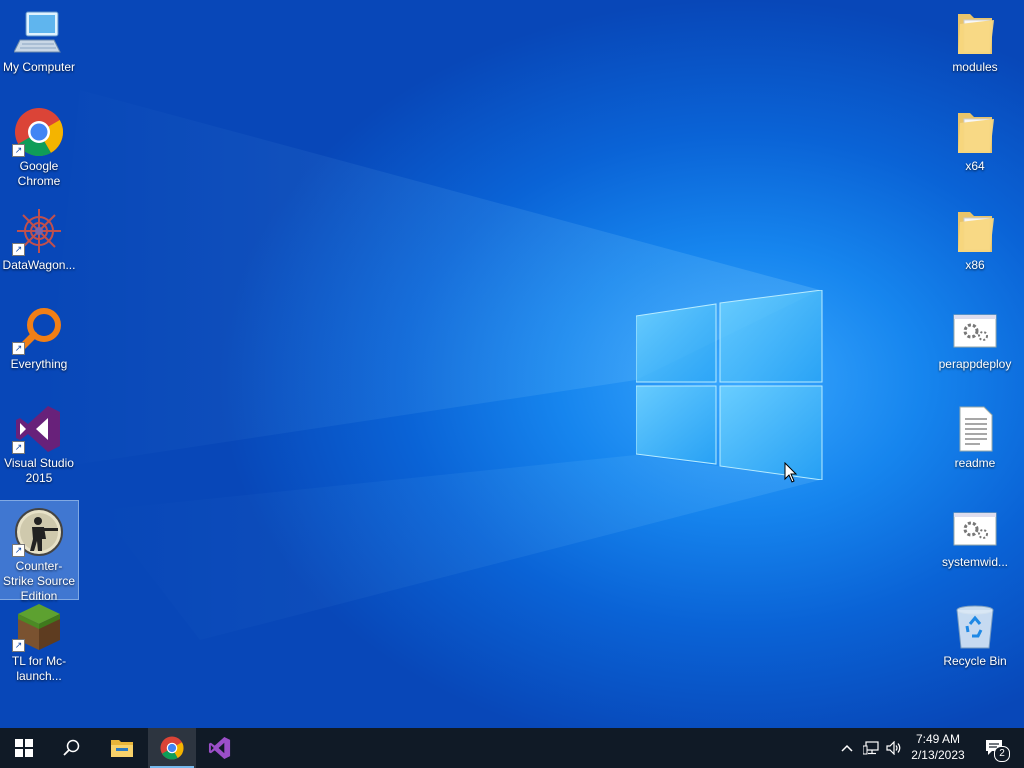 The image size is (1024, 768). I want to click on desktop-icon-label: x64, so click(975, 166).